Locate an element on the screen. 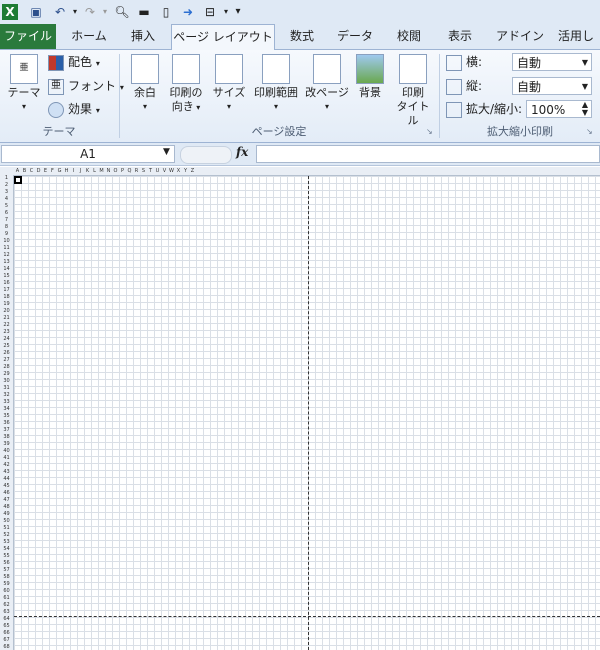 The height and width of the screenshot is (650, 600). column-header: W is located at coordinates (171, 171).